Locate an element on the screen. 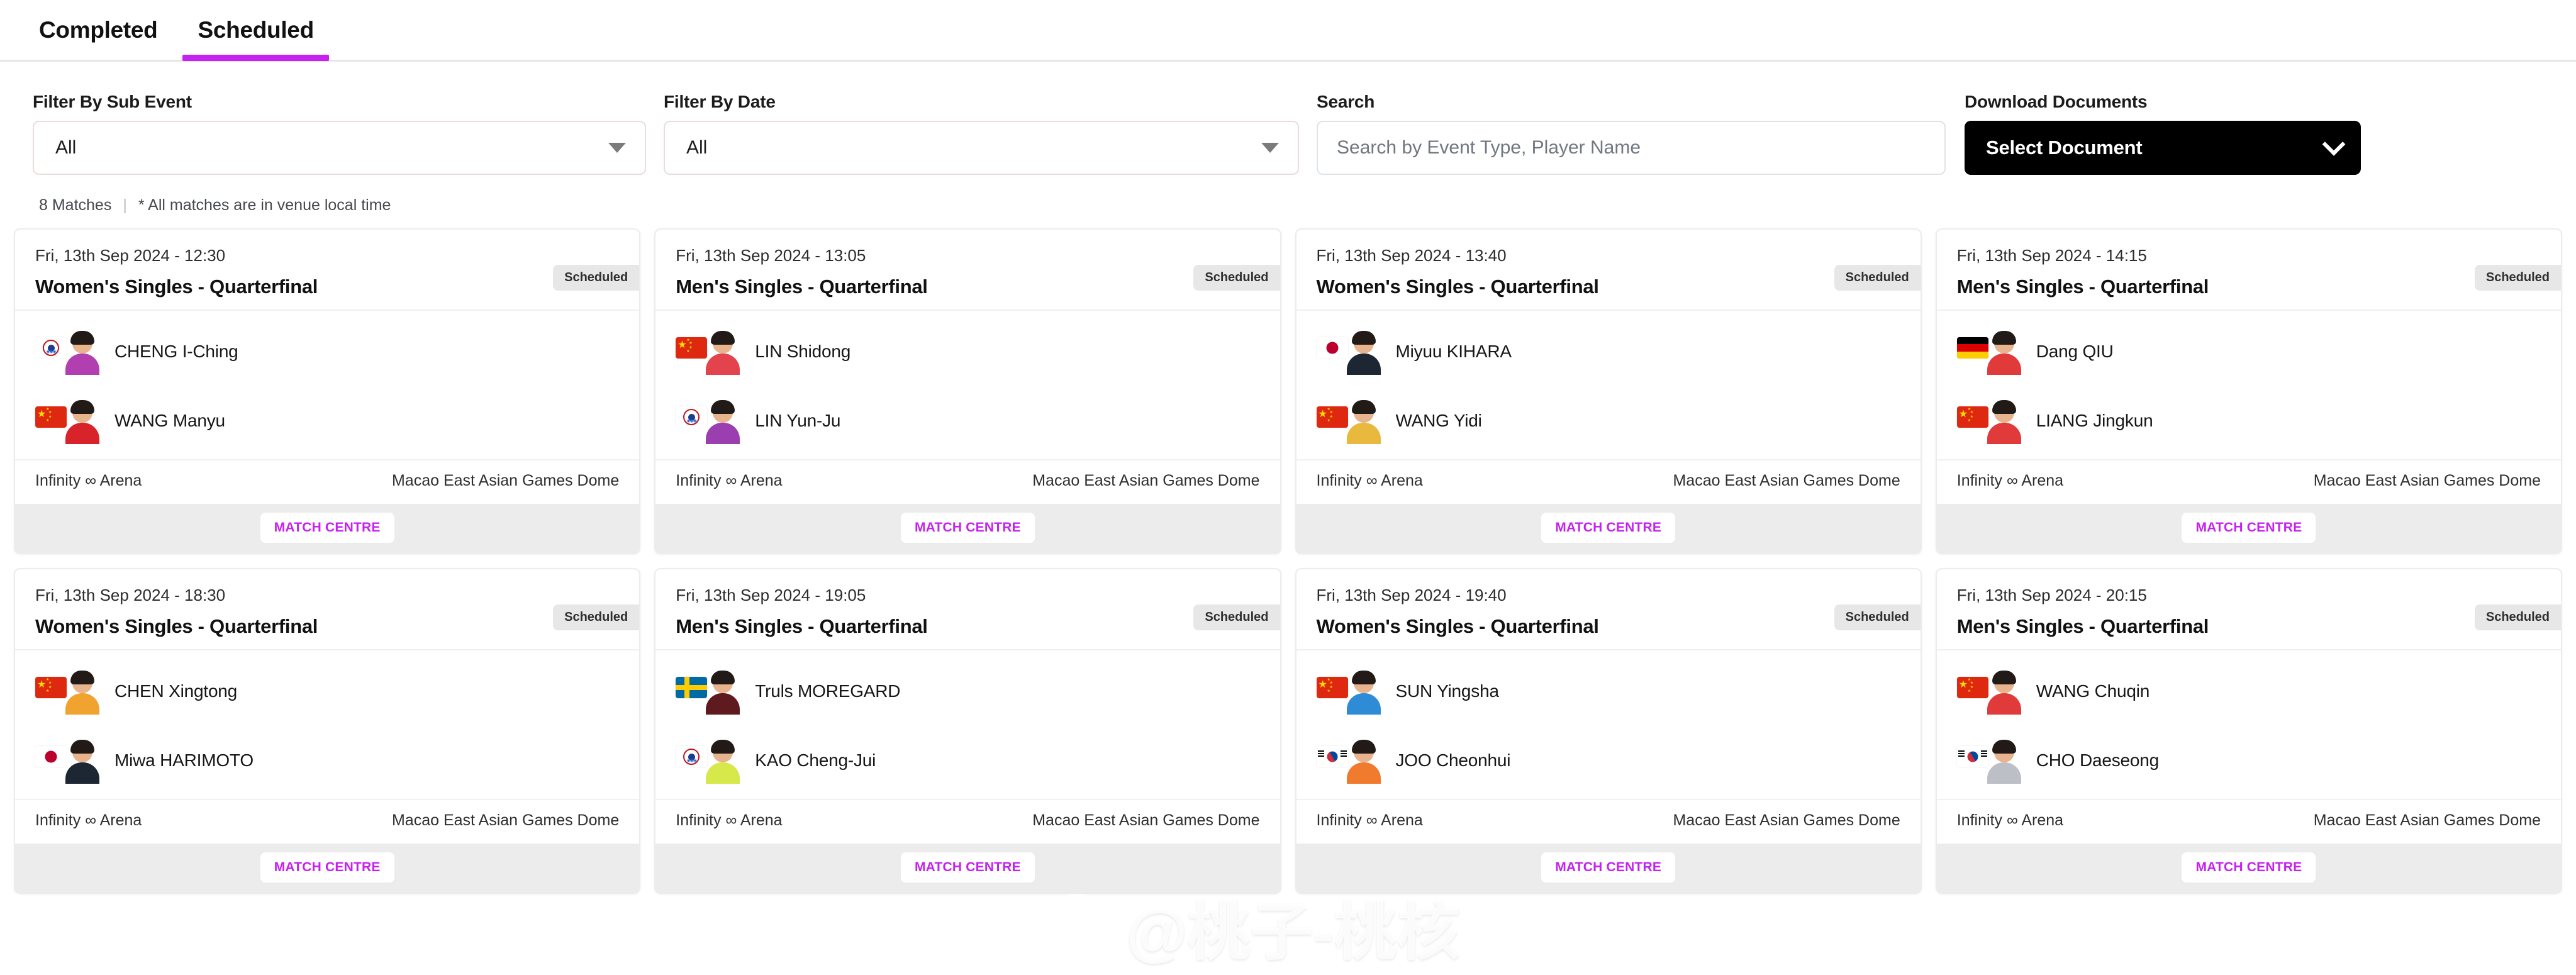 The width and height of the screenshot is (2576, 975). search-label: Search is located at coordinates (1346, 101).